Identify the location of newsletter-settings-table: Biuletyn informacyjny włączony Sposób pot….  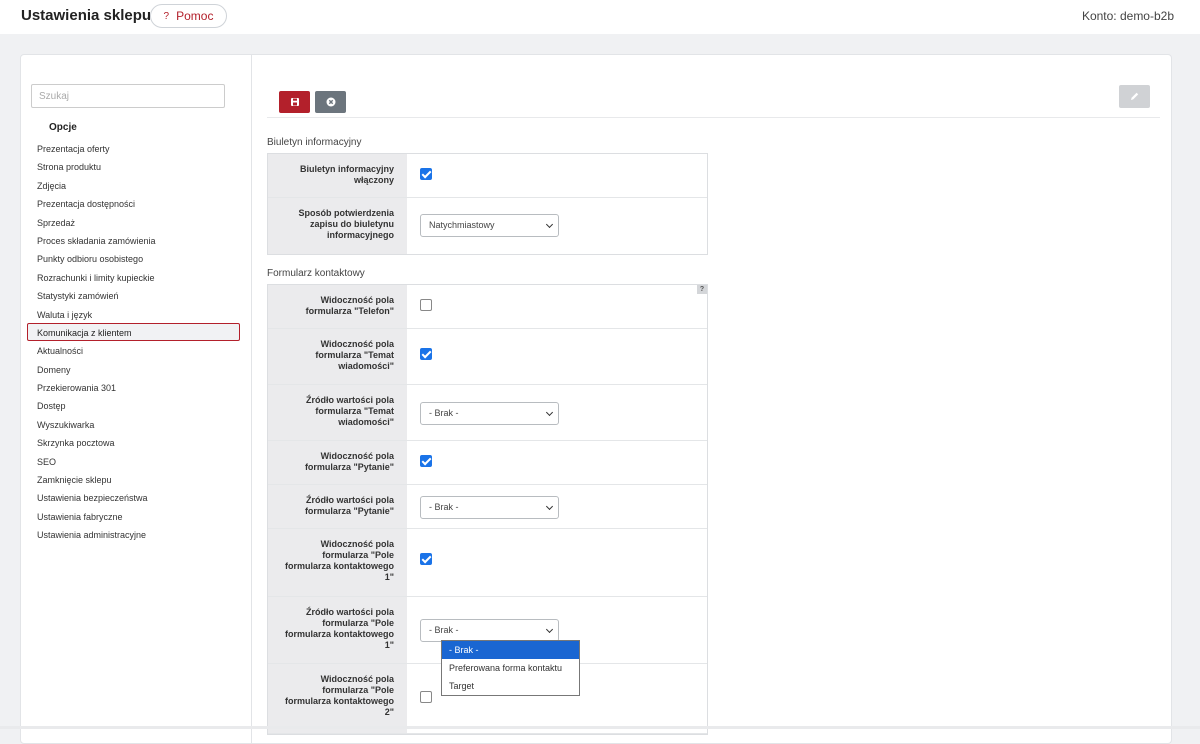
(487, 204).